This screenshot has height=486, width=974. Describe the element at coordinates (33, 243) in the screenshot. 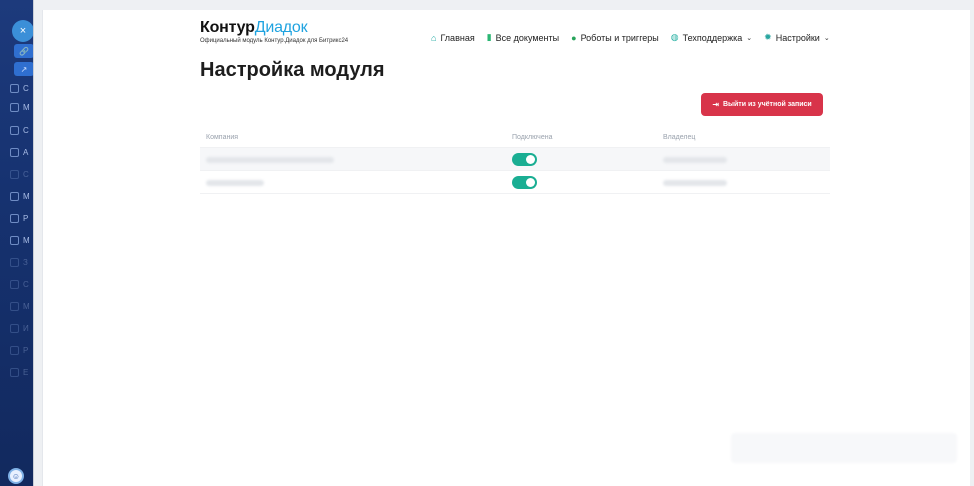

I see `panel-divider` at that location.